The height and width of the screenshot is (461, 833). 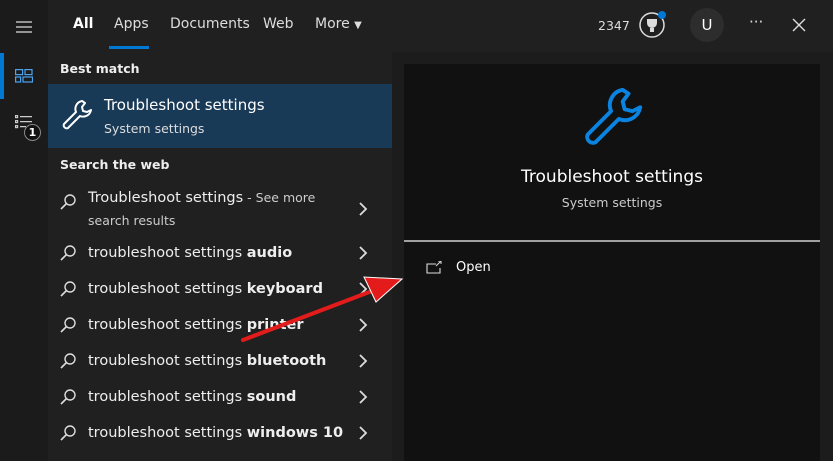 I want to click on top-bar: All Apps Documents Web More ▼ 2347 U ···, so click(x=440, y=26).